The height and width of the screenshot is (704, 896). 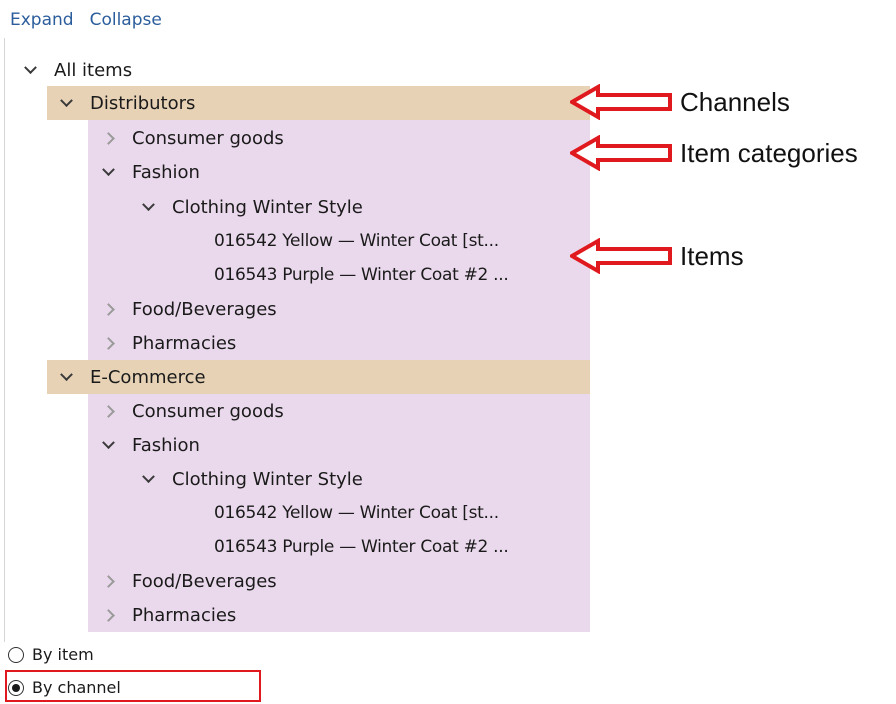 What do you see at coordinates (86, 22) in the screenshot?
I see `toolbar: Expand Collapse` at bounding box center [86, 22].